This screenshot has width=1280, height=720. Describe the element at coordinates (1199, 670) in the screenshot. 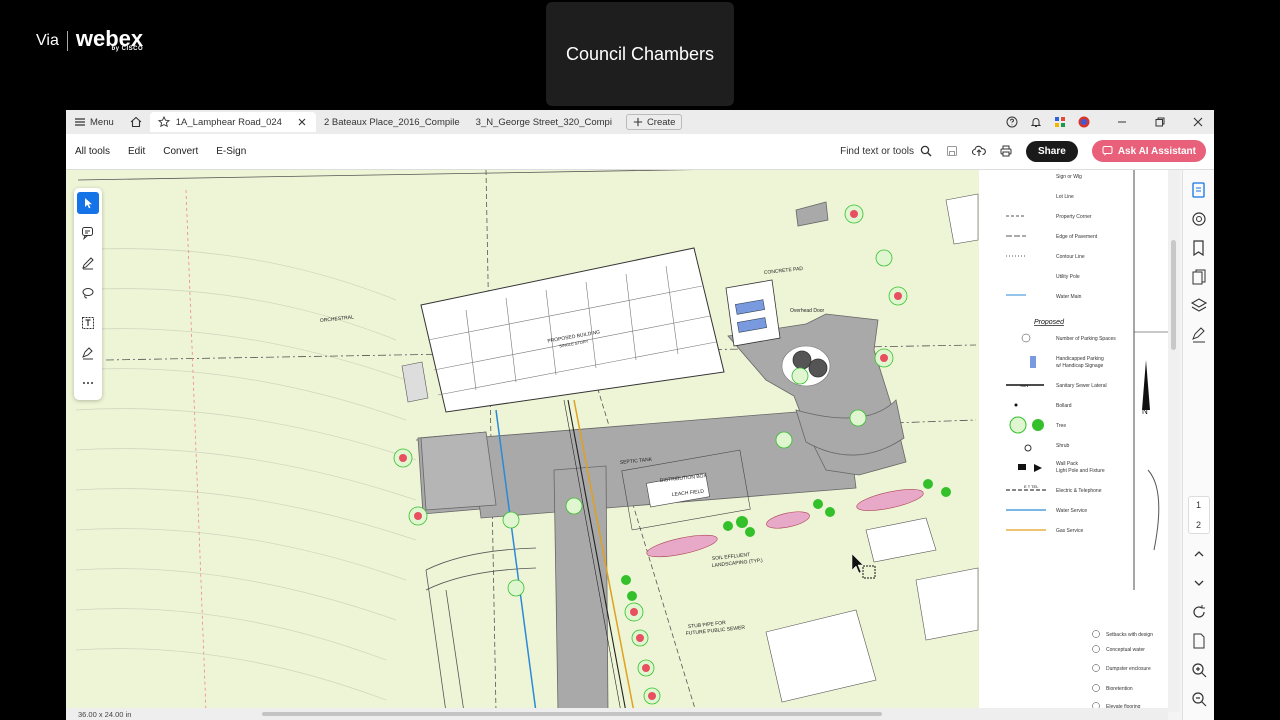

I see `zoom-in-icon` at that location.